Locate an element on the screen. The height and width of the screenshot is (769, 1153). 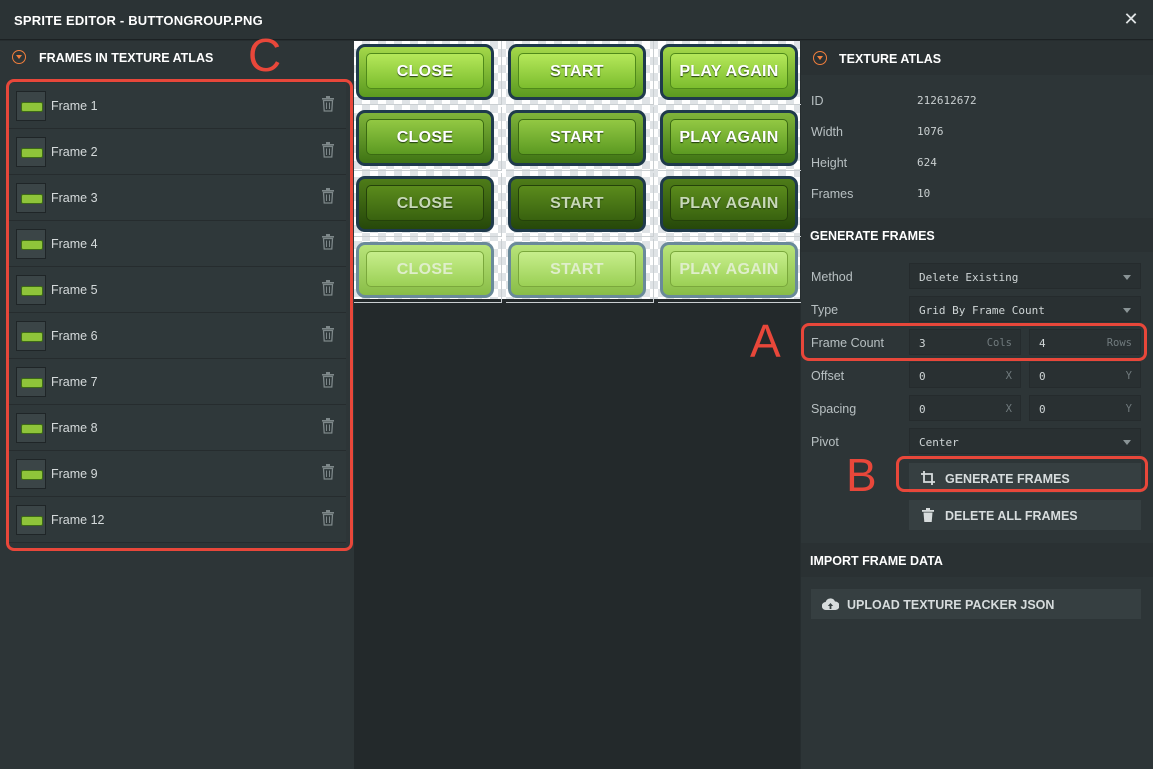
spacing-y-input: 0 Y is located at coordinates (1085, 408).